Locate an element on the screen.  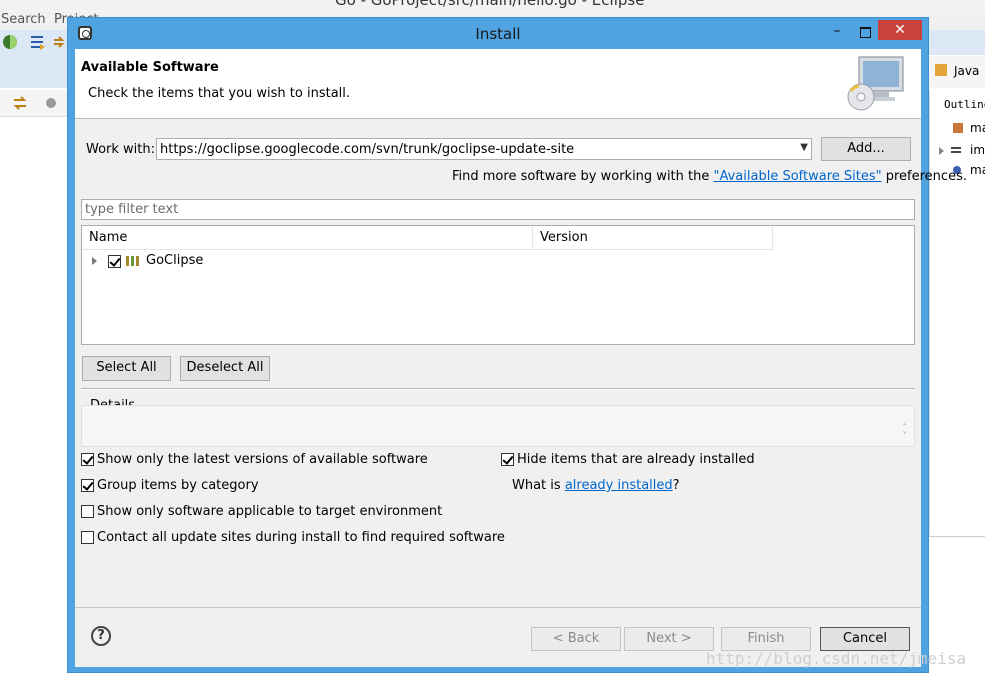
chevron-down-icon: ▼ is located at coordinates (804, 147).